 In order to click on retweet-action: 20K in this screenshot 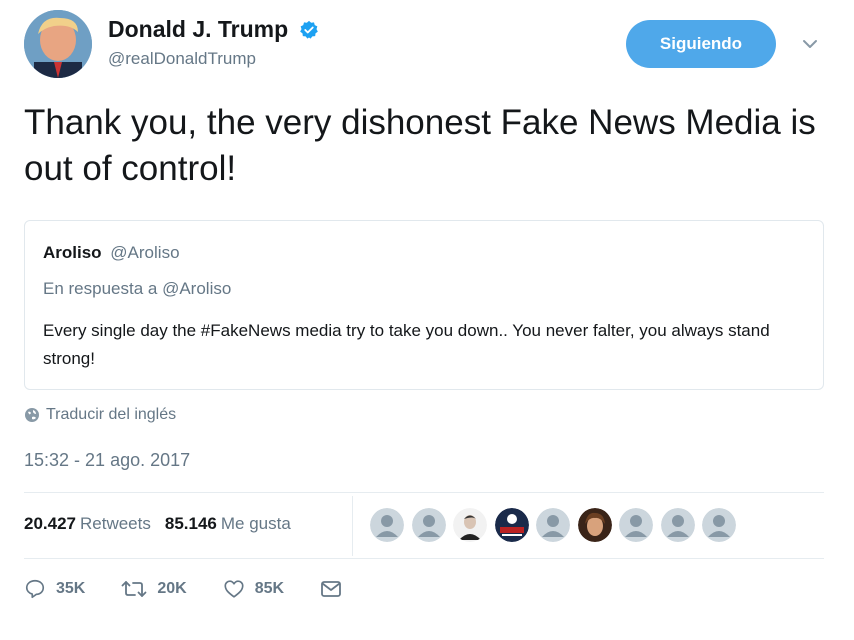, I will do `click(154, 589)`.